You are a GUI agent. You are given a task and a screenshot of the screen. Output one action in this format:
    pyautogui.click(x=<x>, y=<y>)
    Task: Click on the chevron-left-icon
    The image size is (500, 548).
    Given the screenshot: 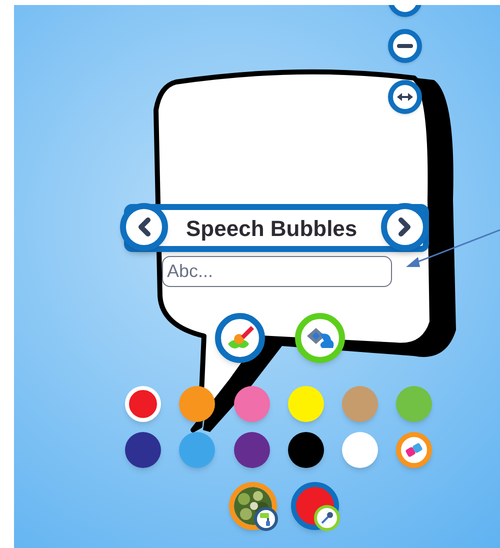 What is the action you would take?
    pyautogui.click(x=144, y=227)
    